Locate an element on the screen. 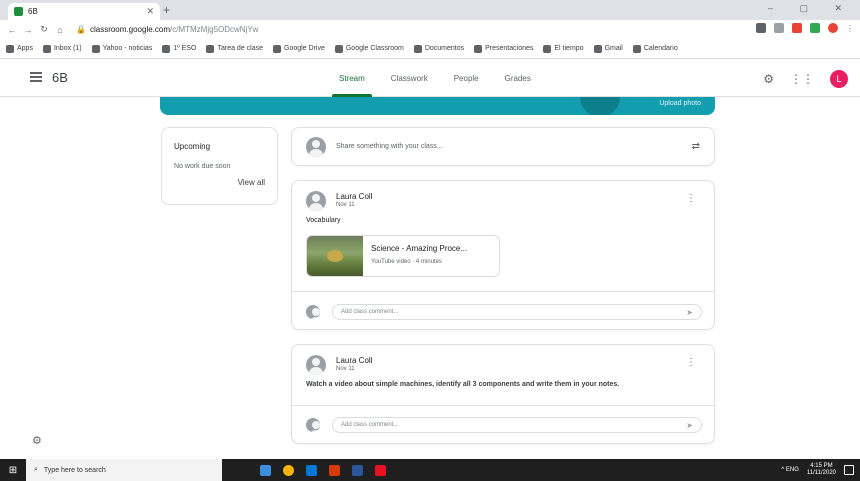  tab-classwork: Classwork is located at coordinates (409, 78).